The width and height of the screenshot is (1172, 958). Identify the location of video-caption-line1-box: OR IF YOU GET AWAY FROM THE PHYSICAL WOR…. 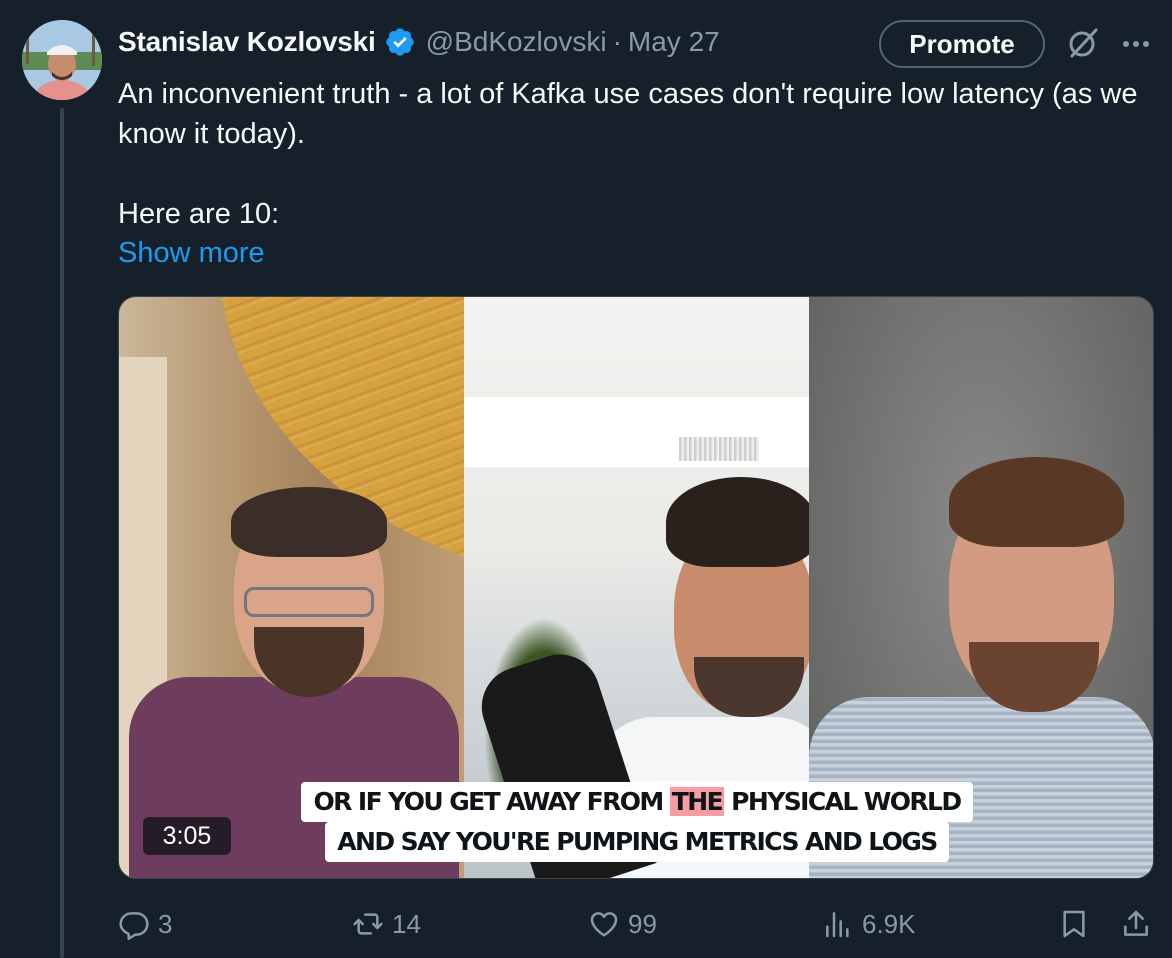
(637, 802).